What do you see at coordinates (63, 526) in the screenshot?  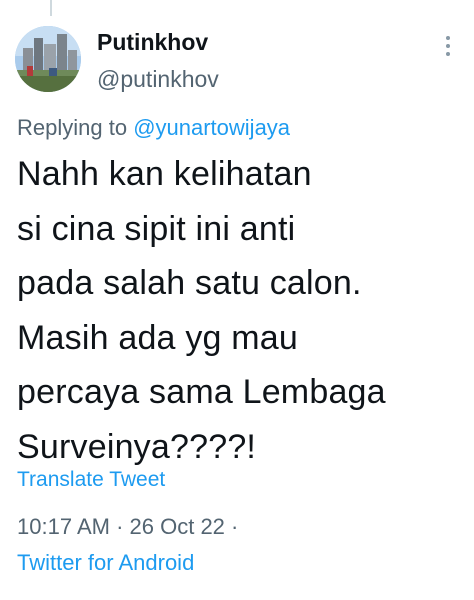 I see `tweet-time: 10:17 AM` at bounding box center [63, 526].